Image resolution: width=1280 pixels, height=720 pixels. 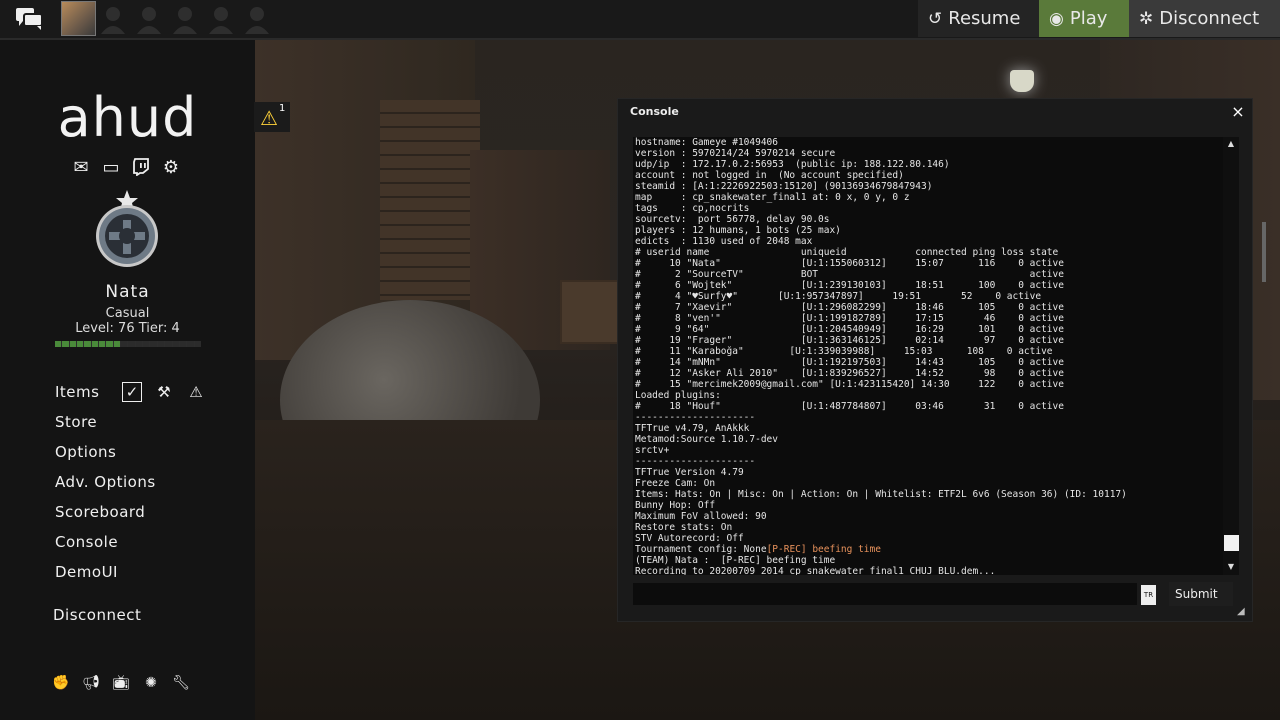 I want to click on menu-item-console: Console, so click(x=105, y=545).